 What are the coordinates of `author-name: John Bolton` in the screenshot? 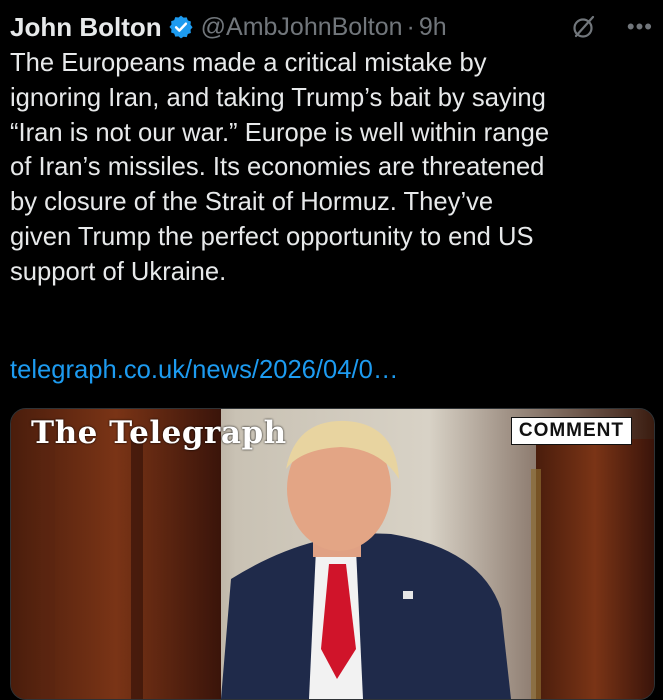 It's located at (86, 27).